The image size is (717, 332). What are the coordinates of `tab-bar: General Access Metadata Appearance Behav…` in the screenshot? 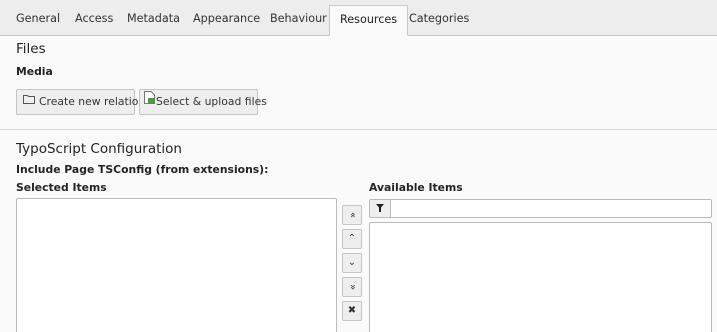 It's located at (358, 18).